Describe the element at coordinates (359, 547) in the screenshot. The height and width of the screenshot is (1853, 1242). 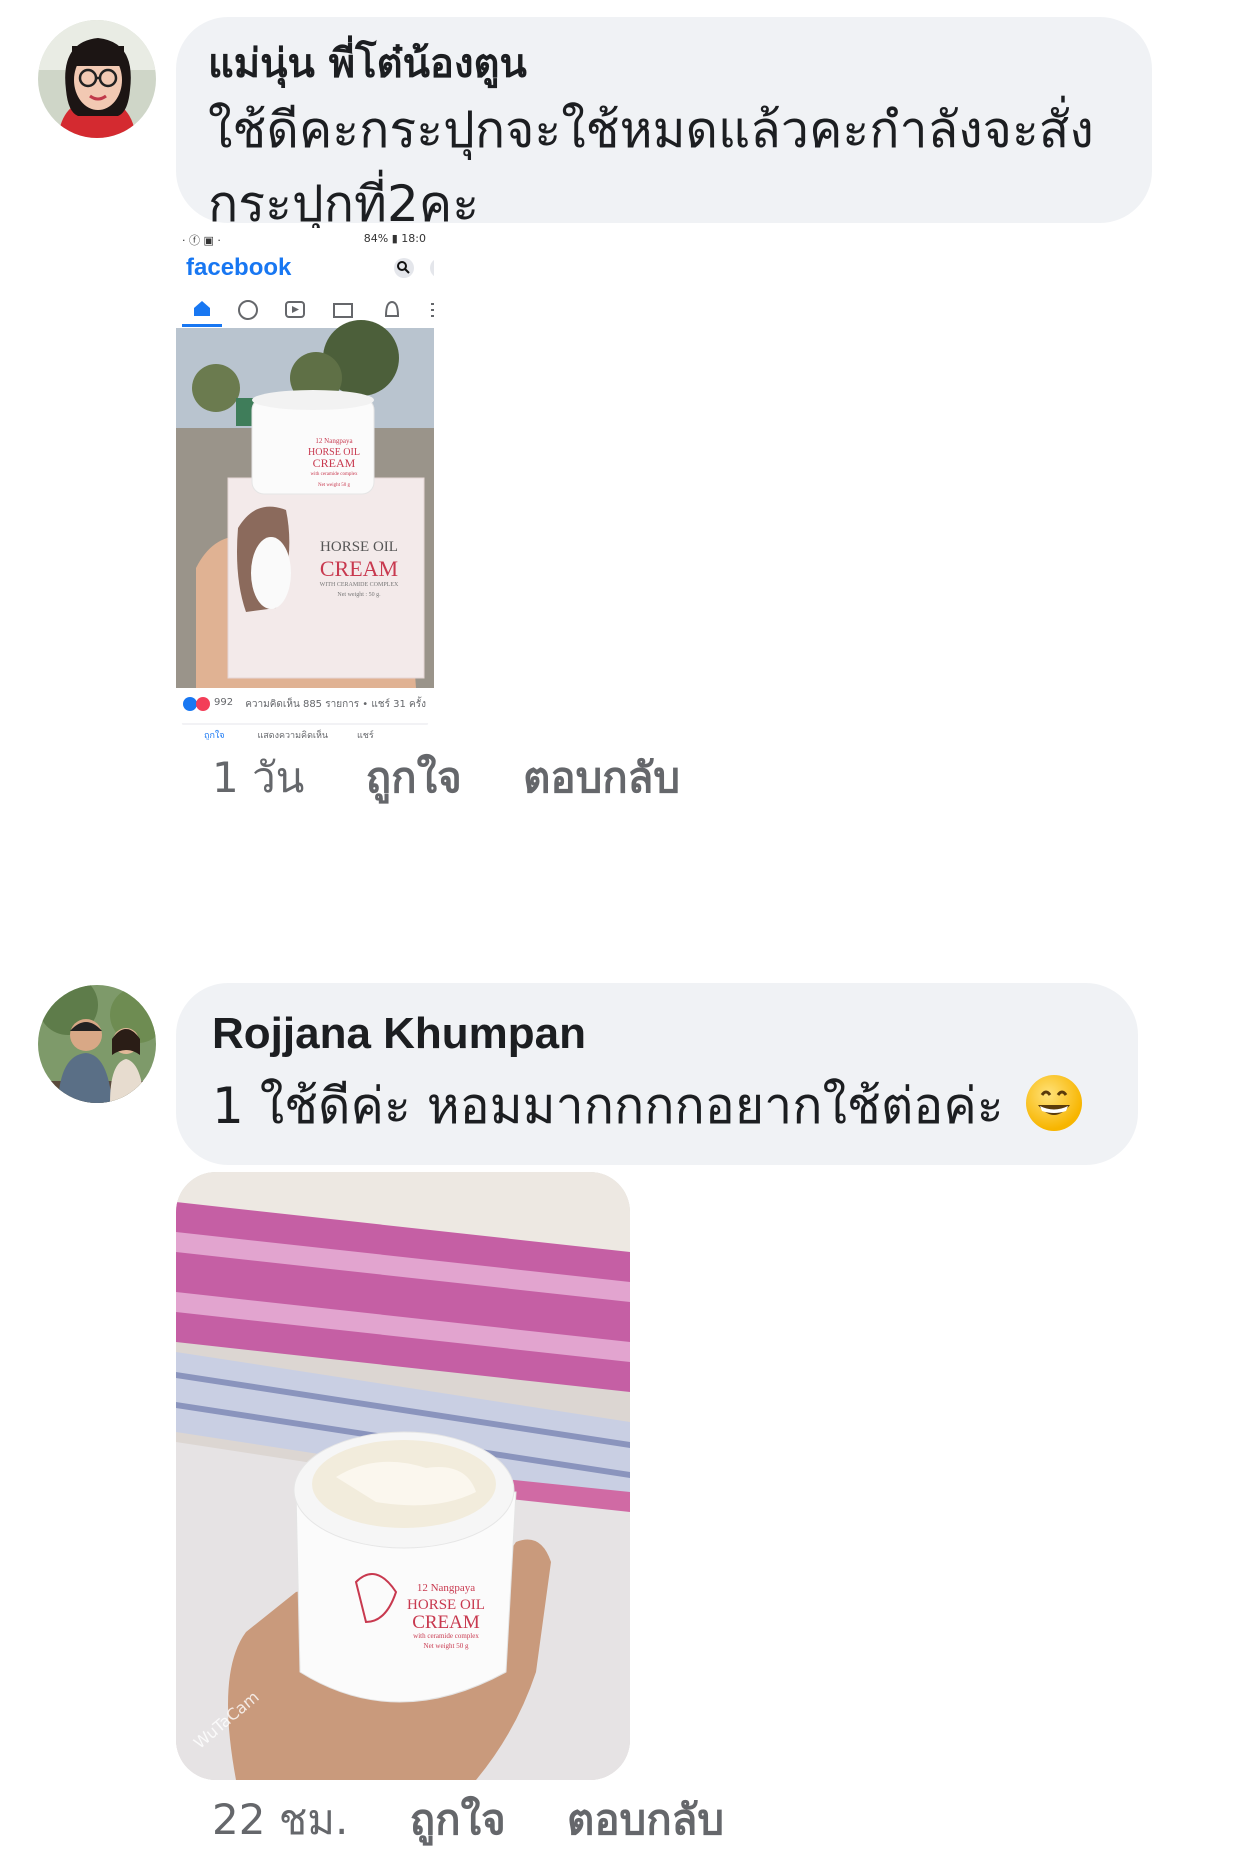
I see `box-line1: HORSE OIL` at that location.